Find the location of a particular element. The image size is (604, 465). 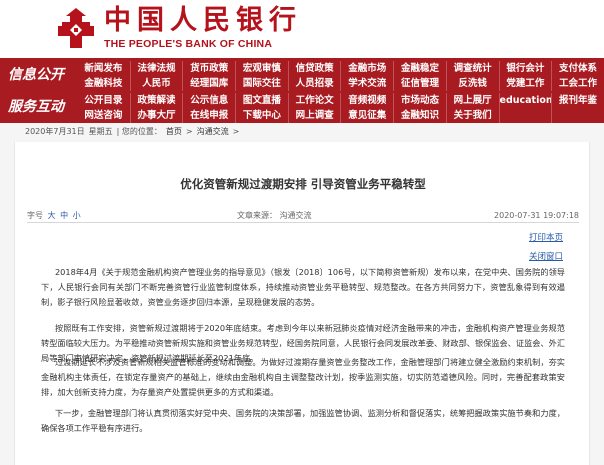

breadcrumb-location-label: | 您的位置： is located at coordinates (139, 131).